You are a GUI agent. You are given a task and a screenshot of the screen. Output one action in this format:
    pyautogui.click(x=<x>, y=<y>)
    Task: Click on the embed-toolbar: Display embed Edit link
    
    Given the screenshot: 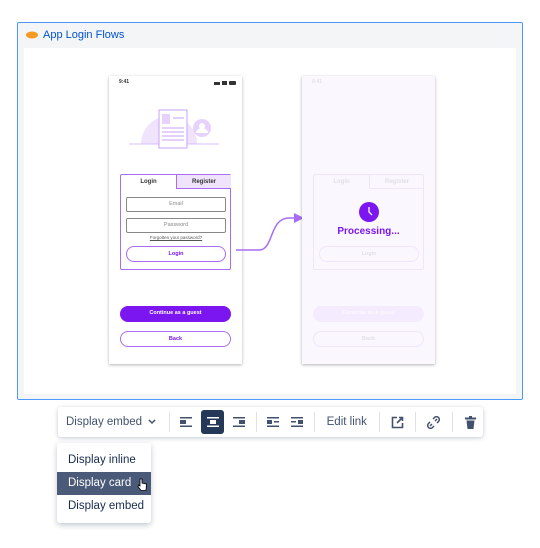 What is the action you would take?
    pyautogui.click(x=270, y=422)
    